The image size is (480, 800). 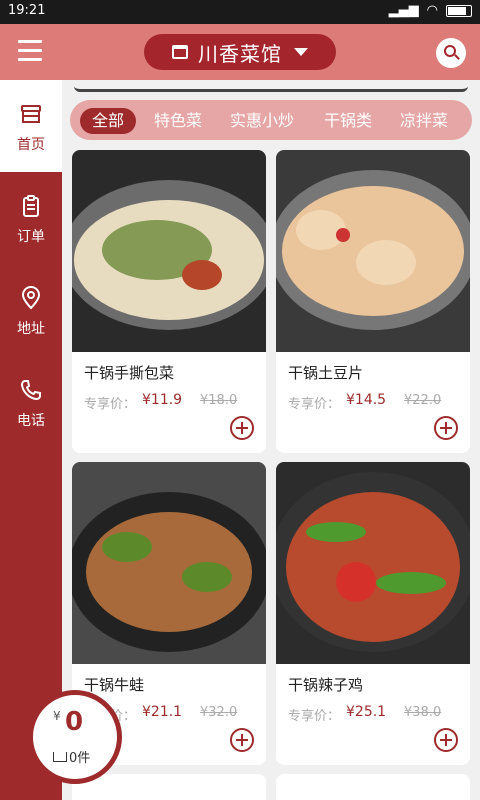 I want to click on store-name: 川香菜馆, so click(x=240, y=53).